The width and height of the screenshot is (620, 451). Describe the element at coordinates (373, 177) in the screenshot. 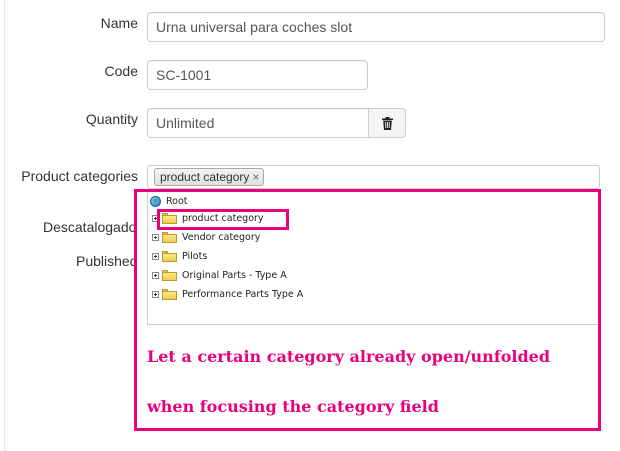

I see `category-select-field: product category ×` at that location.